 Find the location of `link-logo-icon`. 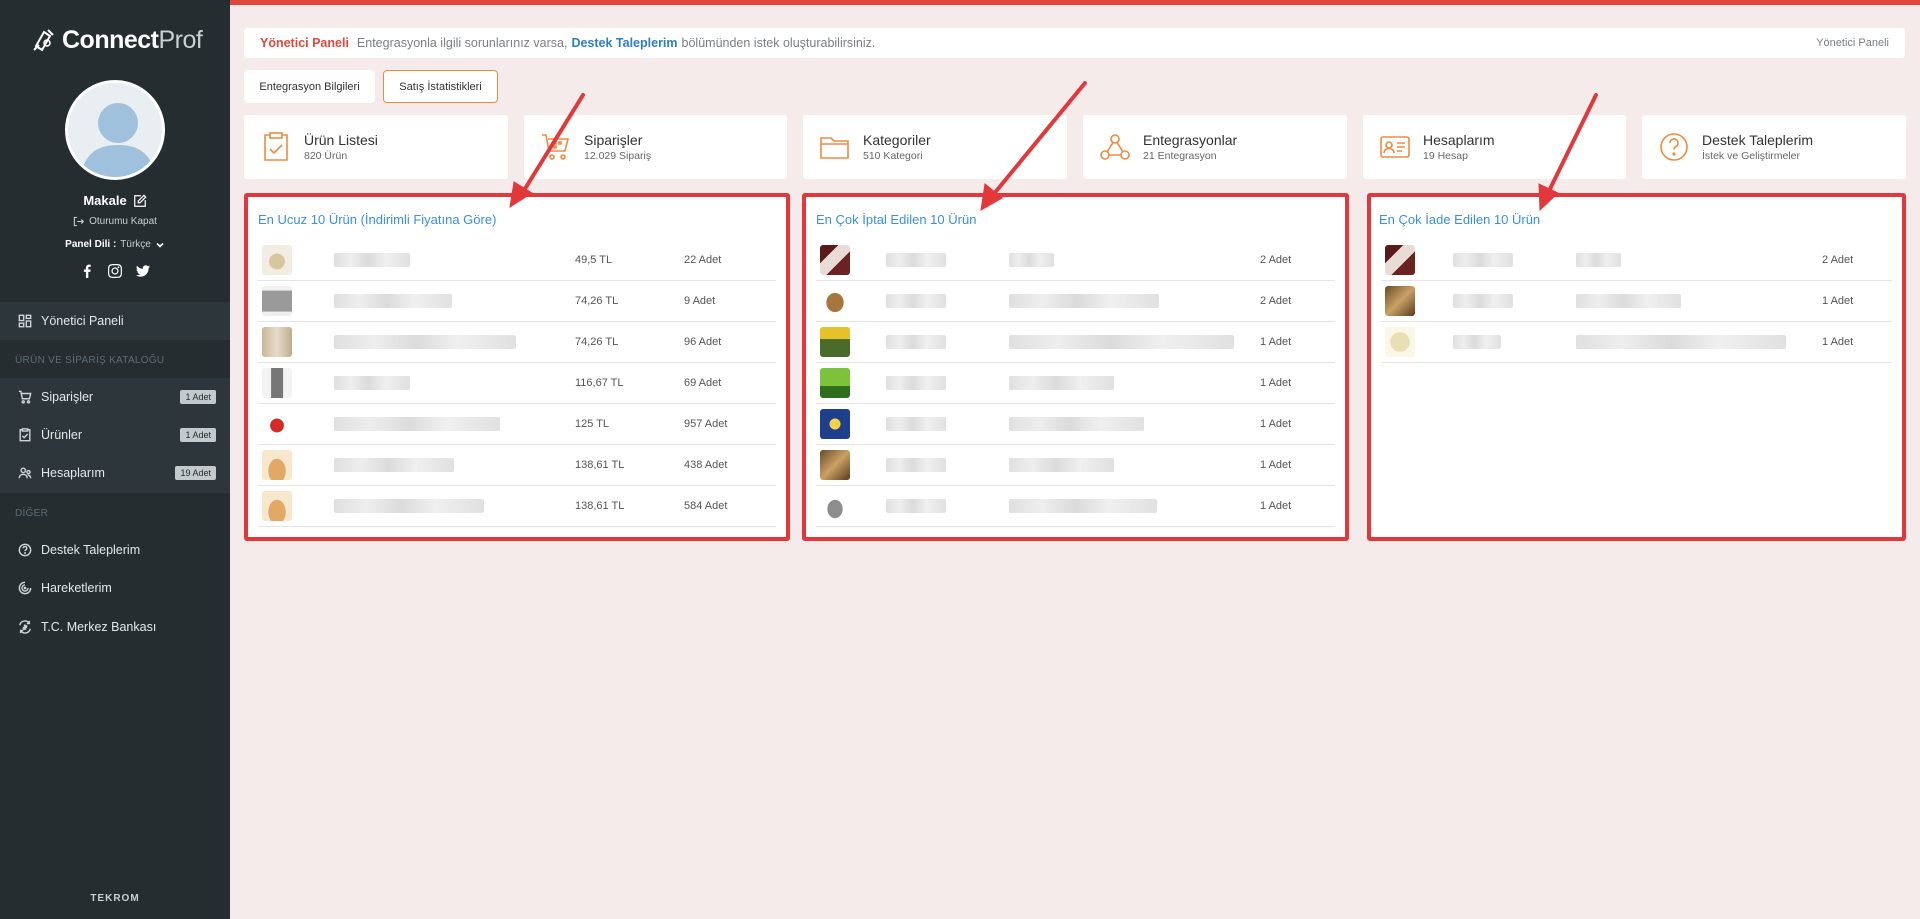

link-logo-icon is located at coordinates (43, 40).